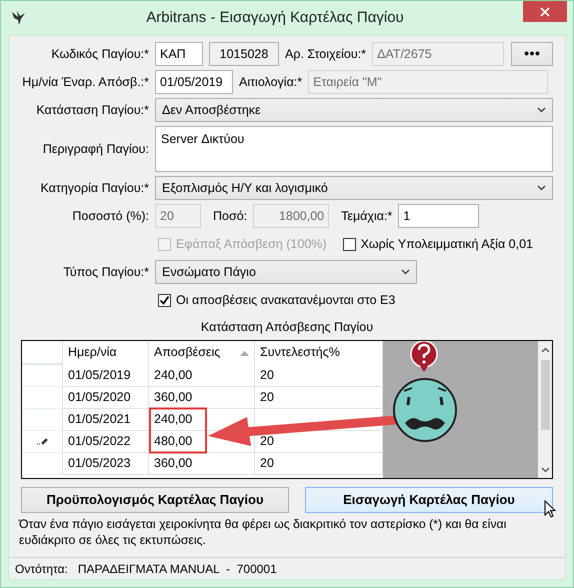 The image size is (574, 588). What do you see at coordinates (275, 18) in the screenshot?
I see `window-title: Arbitrans - Εισαγωγή Καρτέλας Παγίου` at bounding box center [275, 18].